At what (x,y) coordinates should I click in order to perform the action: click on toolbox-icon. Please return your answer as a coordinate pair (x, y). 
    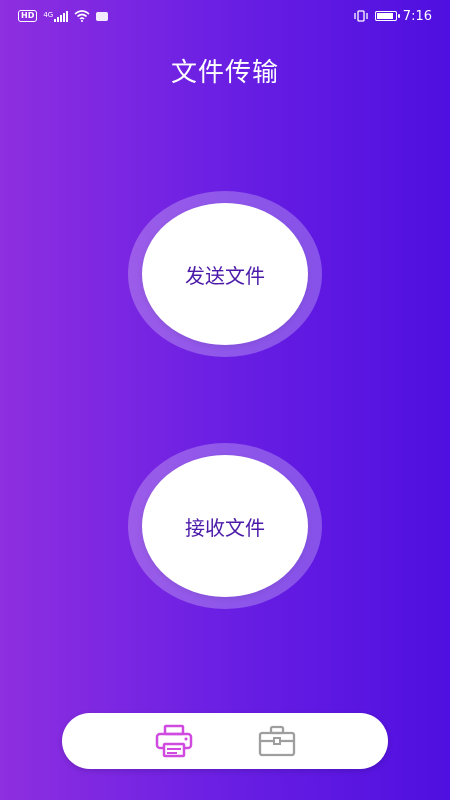
    Looking at the image, I should click on (276, 741).